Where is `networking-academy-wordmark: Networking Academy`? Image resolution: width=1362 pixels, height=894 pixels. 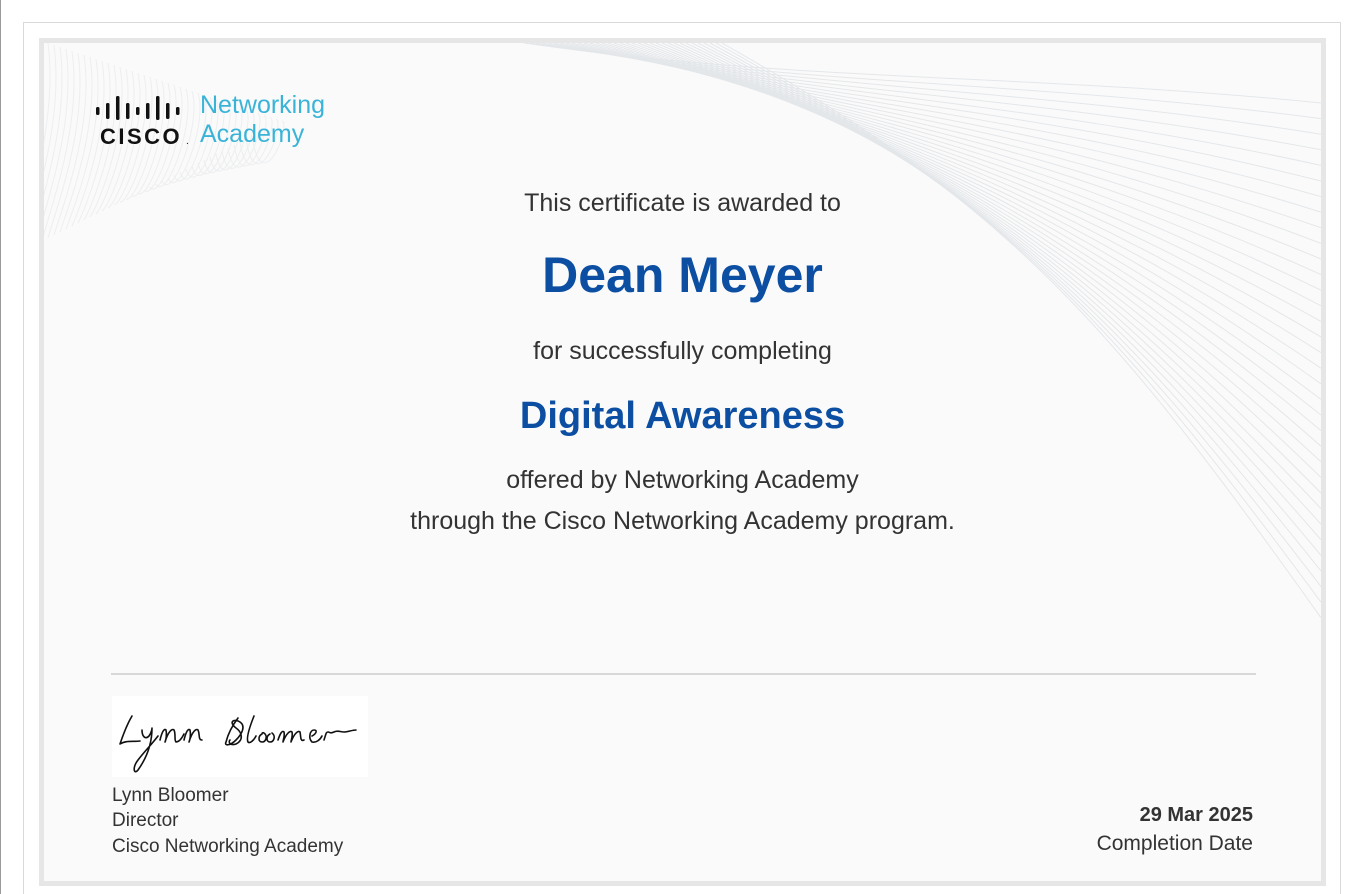 networking-academy-wordmark: Networking Academy is located at coordinates (262, 120).